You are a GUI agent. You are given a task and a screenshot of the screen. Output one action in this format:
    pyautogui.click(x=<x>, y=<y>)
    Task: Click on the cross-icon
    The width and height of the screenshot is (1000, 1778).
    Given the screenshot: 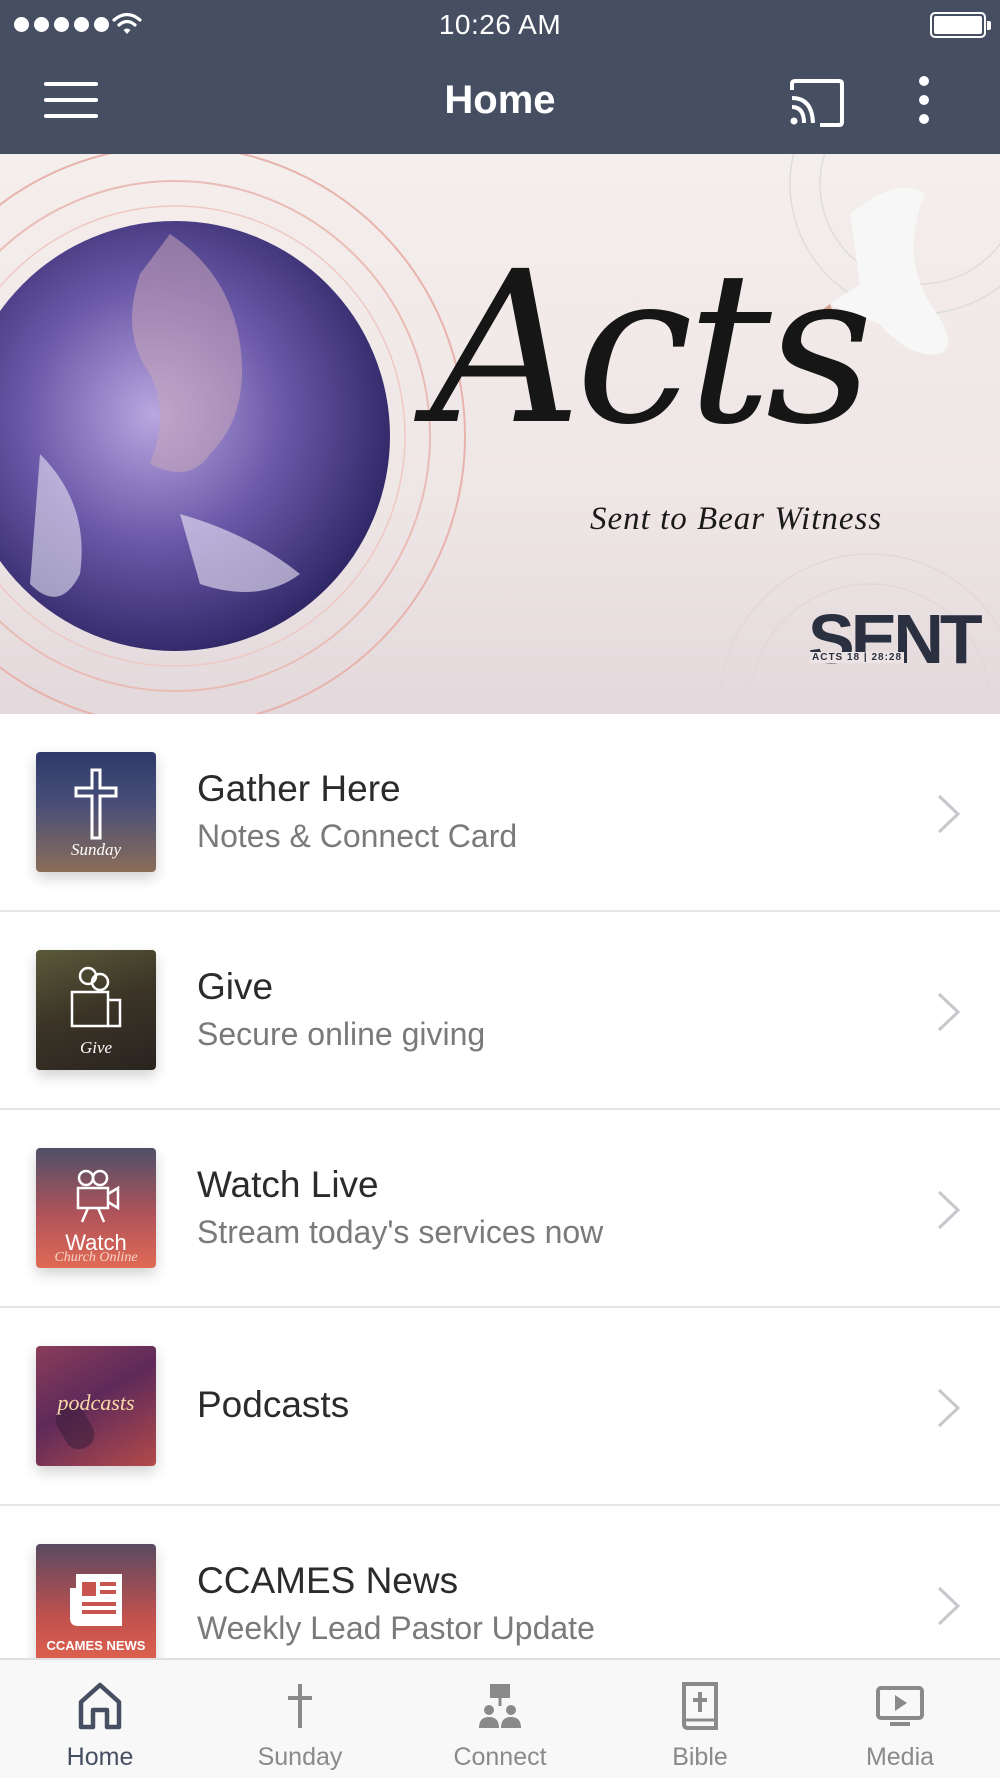 What is the action you would take?
    pyautogui.click(x=300, y=1706)
    